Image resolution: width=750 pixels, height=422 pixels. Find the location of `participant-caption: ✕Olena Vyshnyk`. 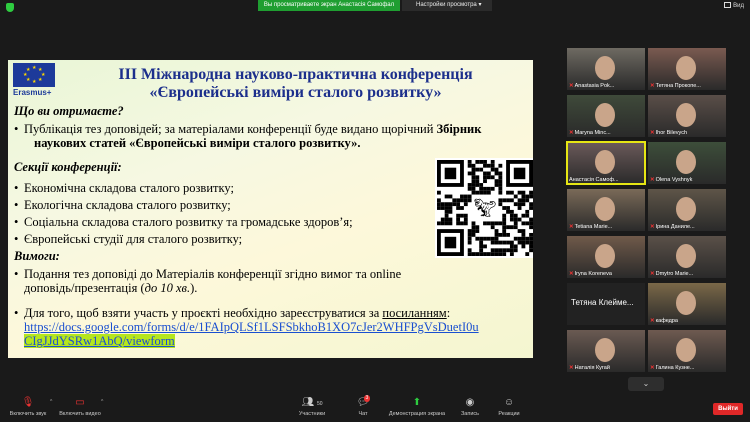

participant-caption: ✕Olena Vyshnyk is located at coordinates (671, 180).